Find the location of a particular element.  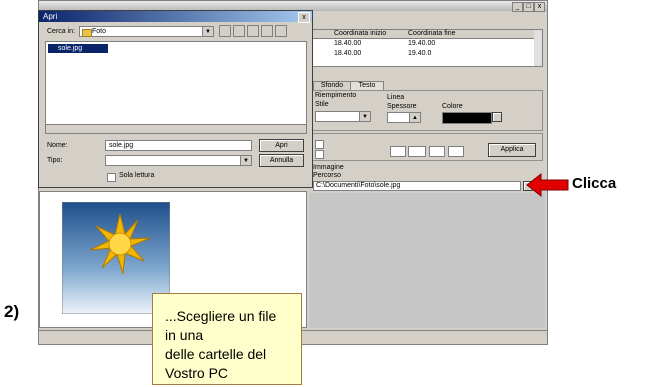

file-item-selected: sole.jpg is located at coordinates (78, 48).